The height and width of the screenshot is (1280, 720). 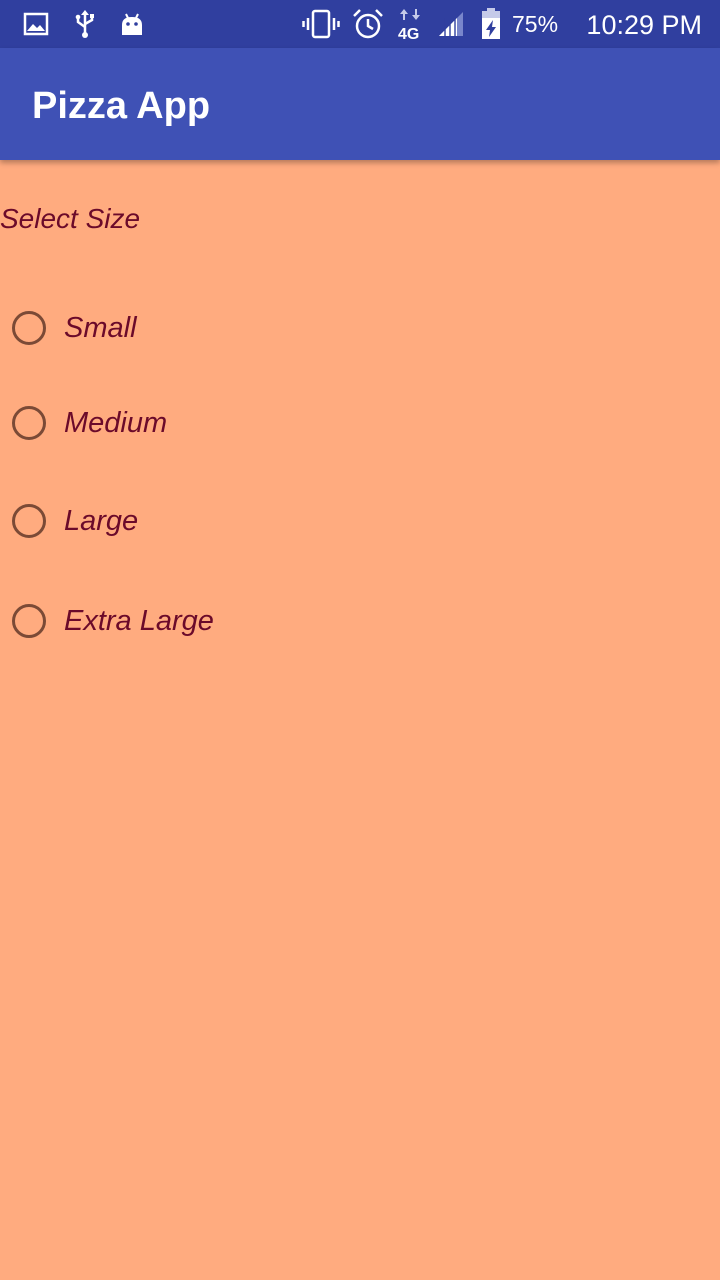 What do you see at coordinates (180, 328) in the screenshot?
I see `size-option-small: Small` at bounding box center [180, 328].